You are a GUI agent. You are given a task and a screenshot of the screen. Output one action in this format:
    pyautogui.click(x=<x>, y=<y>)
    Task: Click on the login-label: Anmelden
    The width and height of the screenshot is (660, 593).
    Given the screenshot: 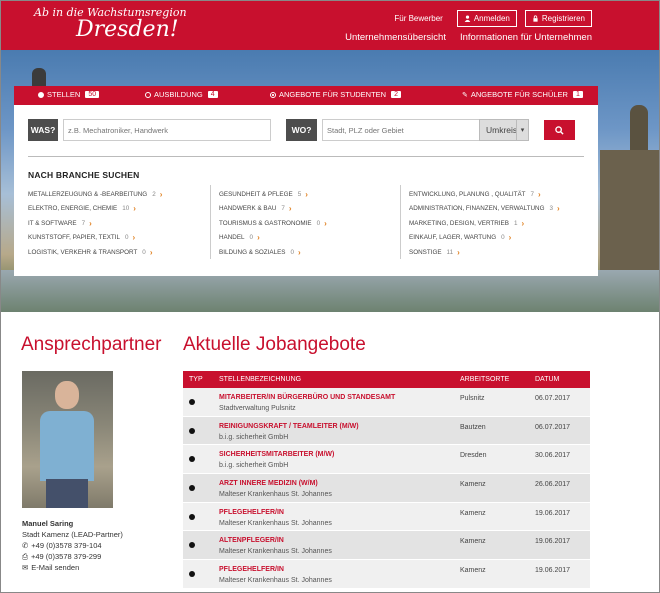 What is the action you would take?
    pyautogui.click(x=491, y=18)
    